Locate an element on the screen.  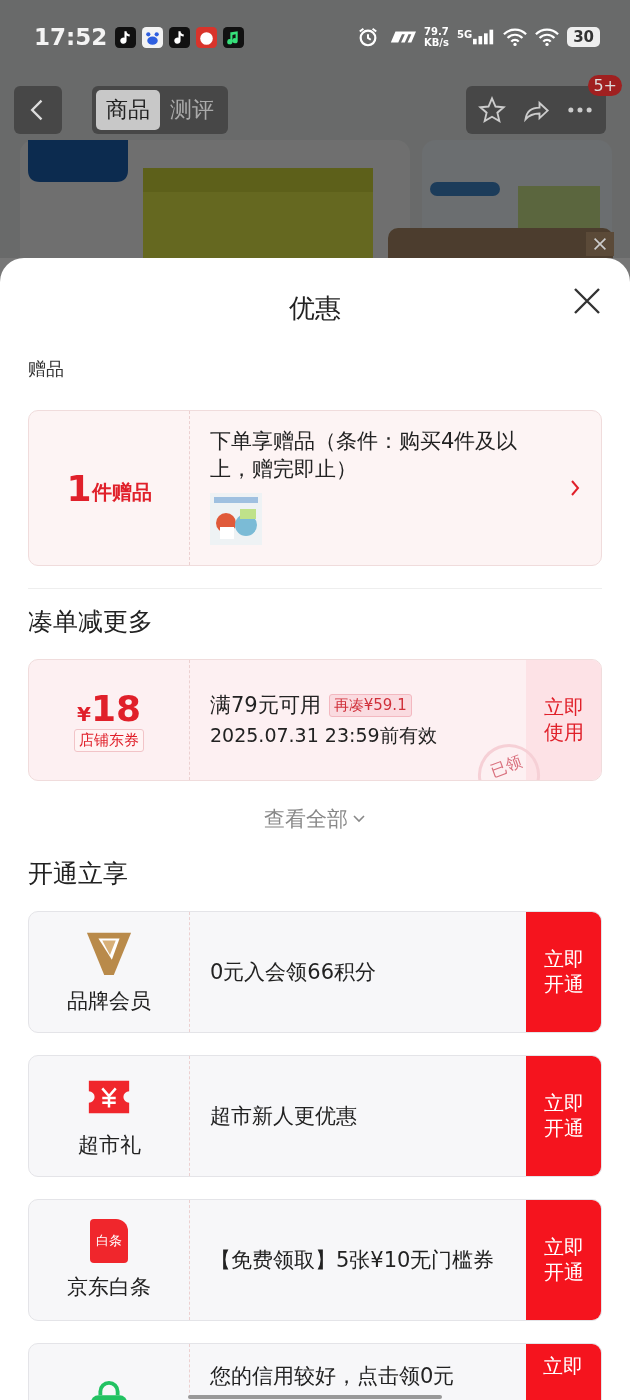
benefit-description: 您的信用较好，点击领0元 is located at coordinates (333, 1376).